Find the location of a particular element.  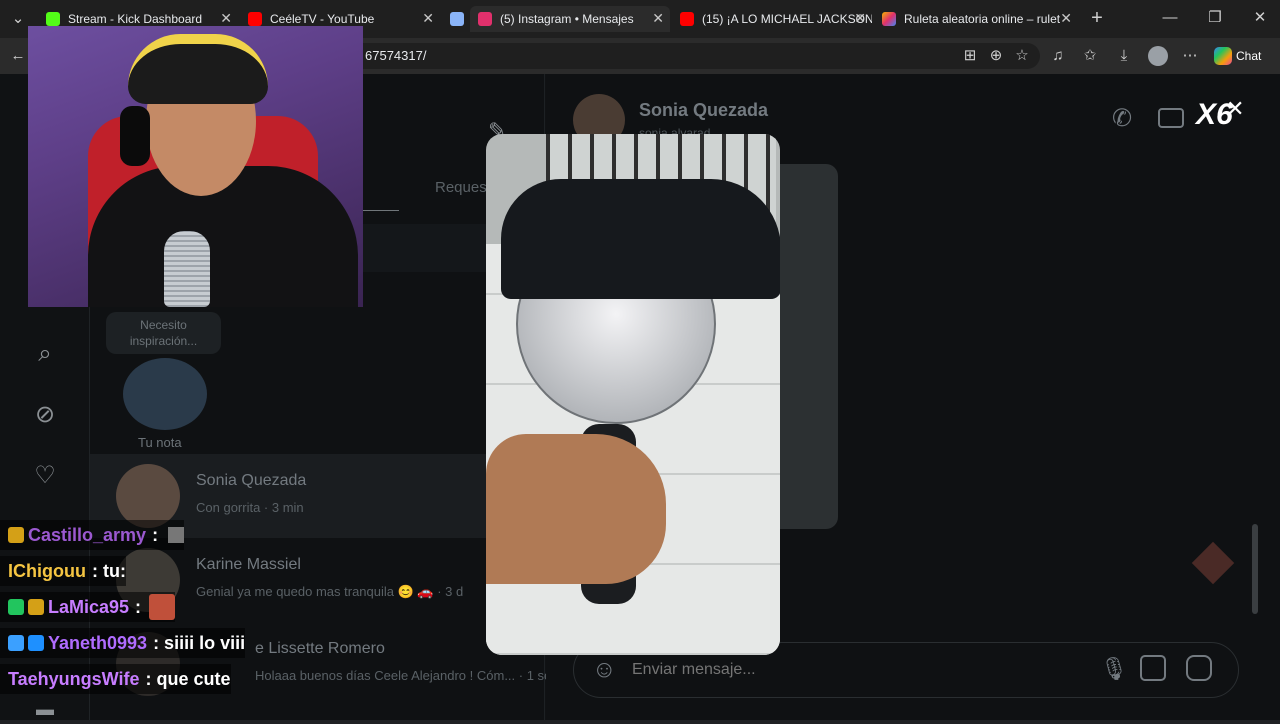

webcam-microphone is located at coordinates (187, 269).